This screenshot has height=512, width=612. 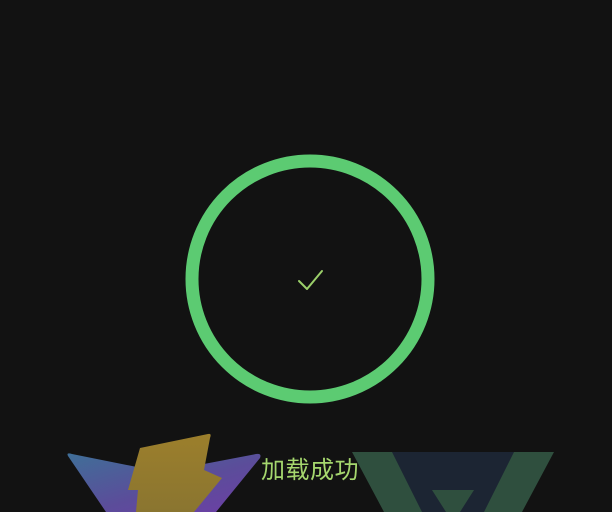 I want to click on status-message: 加载成功, so click(x=310, y=470).